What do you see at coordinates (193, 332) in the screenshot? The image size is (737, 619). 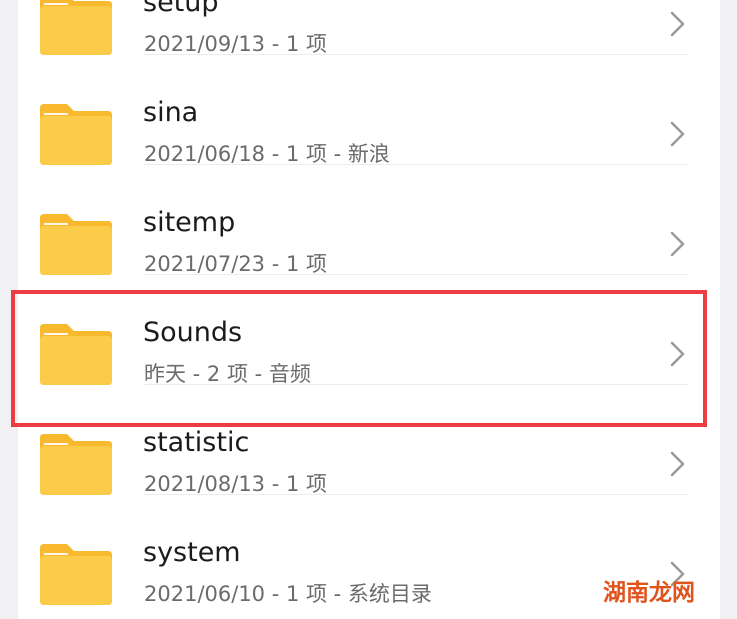 I see `folder-name: Sounds` at bounding box center [193, 332].